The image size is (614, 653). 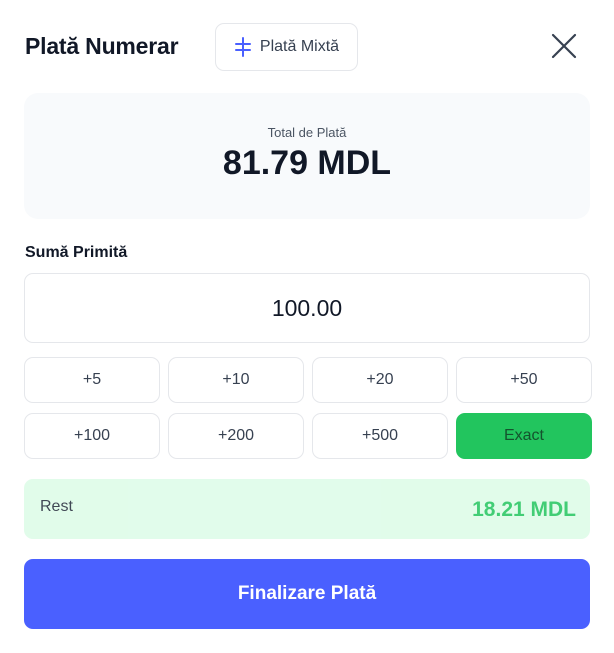 What do you see at coordinates (102, 46) in the screenshot?
I see `dialog-title: Plată Numerar` at bounding box center [102, 46].